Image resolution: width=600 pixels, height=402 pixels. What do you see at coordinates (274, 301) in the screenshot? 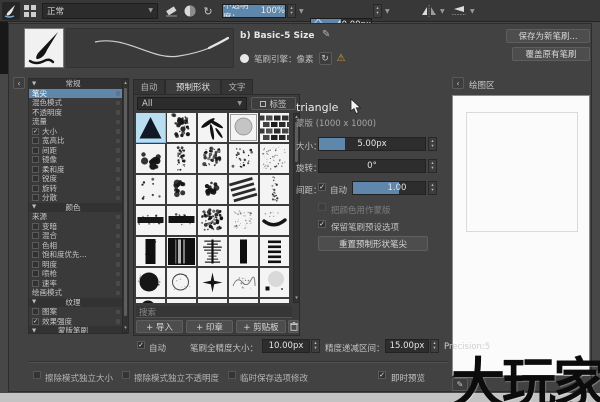
I see `brush-tip-cell-few-dots` at bounding box center [274, 301].